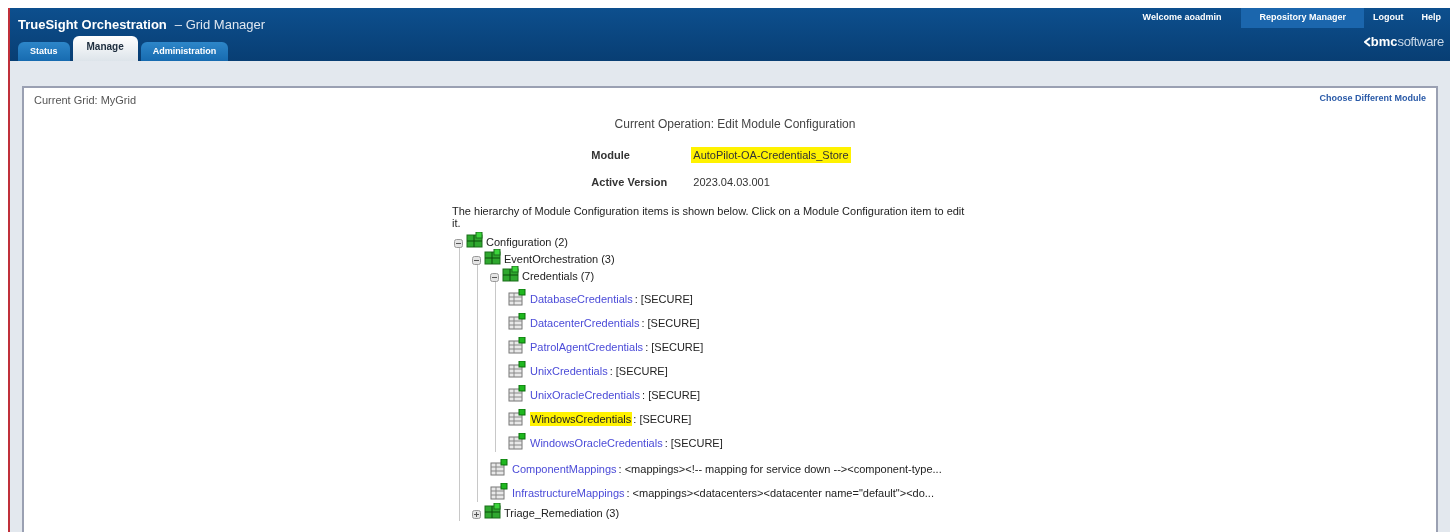  I want to click on current-grid-label: Current Grid: MyGrid, so click(85, 100).